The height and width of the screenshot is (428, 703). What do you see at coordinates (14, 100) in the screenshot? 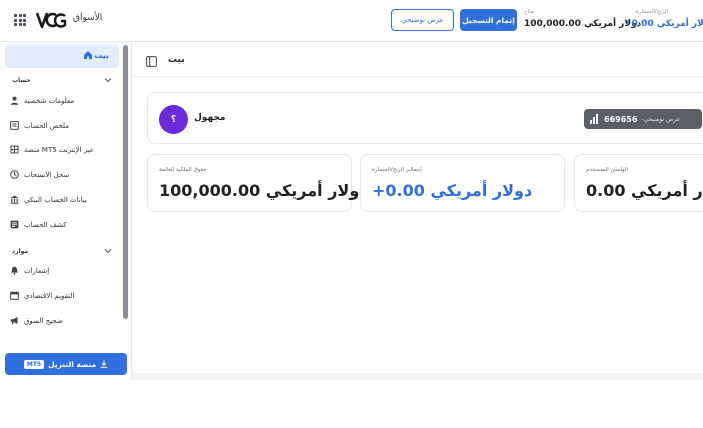
I see `person-icon` at bounding box center [14, 100].